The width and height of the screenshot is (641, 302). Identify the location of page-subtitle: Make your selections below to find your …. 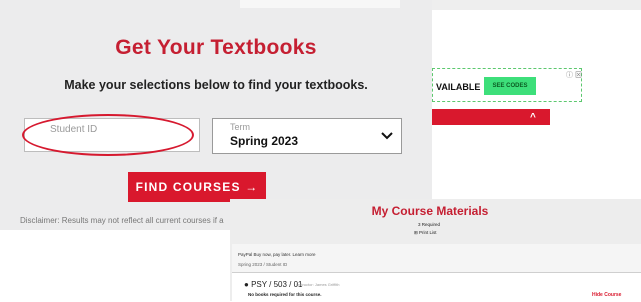
(216, 85).